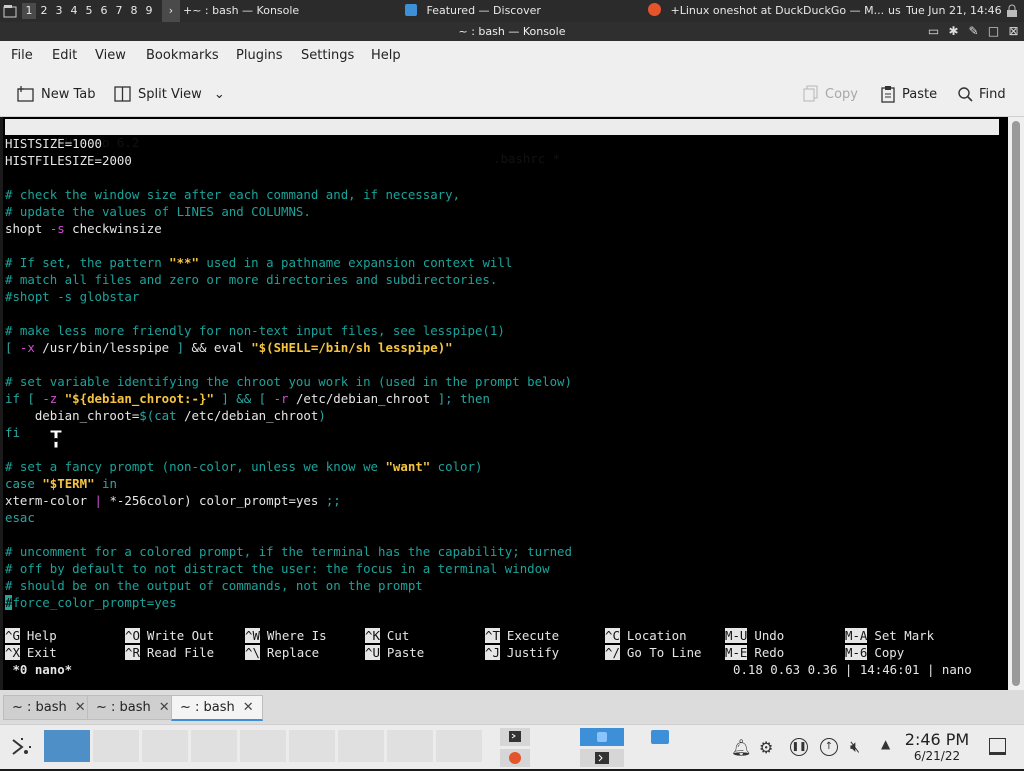 The image size is (1024, 771). What do you see at coordinates (492, 652) in the screenshot?
I see `shortcut-key: ^J` at bounding box center [492, 652].